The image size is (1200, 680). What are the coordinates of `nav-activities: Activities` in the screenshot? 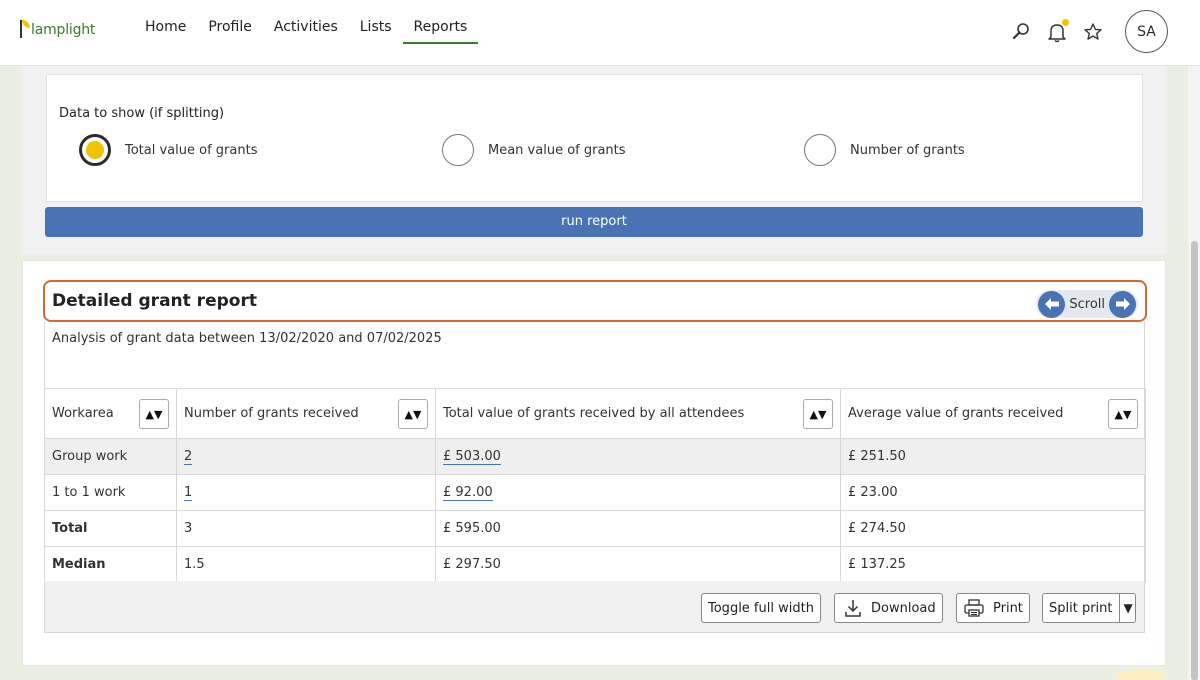 It's located at (306, 22).